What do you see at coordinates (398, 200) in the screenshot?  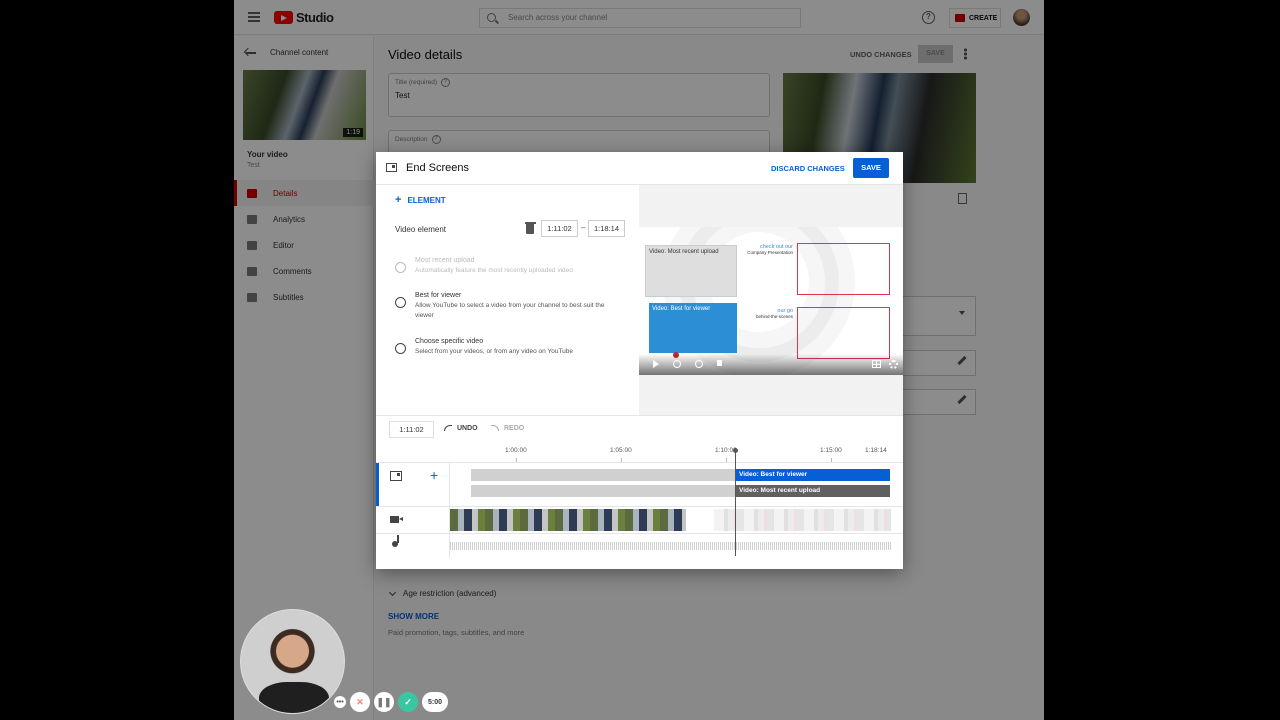 I see `plus-icon: +` at bounding box center [398, 200].